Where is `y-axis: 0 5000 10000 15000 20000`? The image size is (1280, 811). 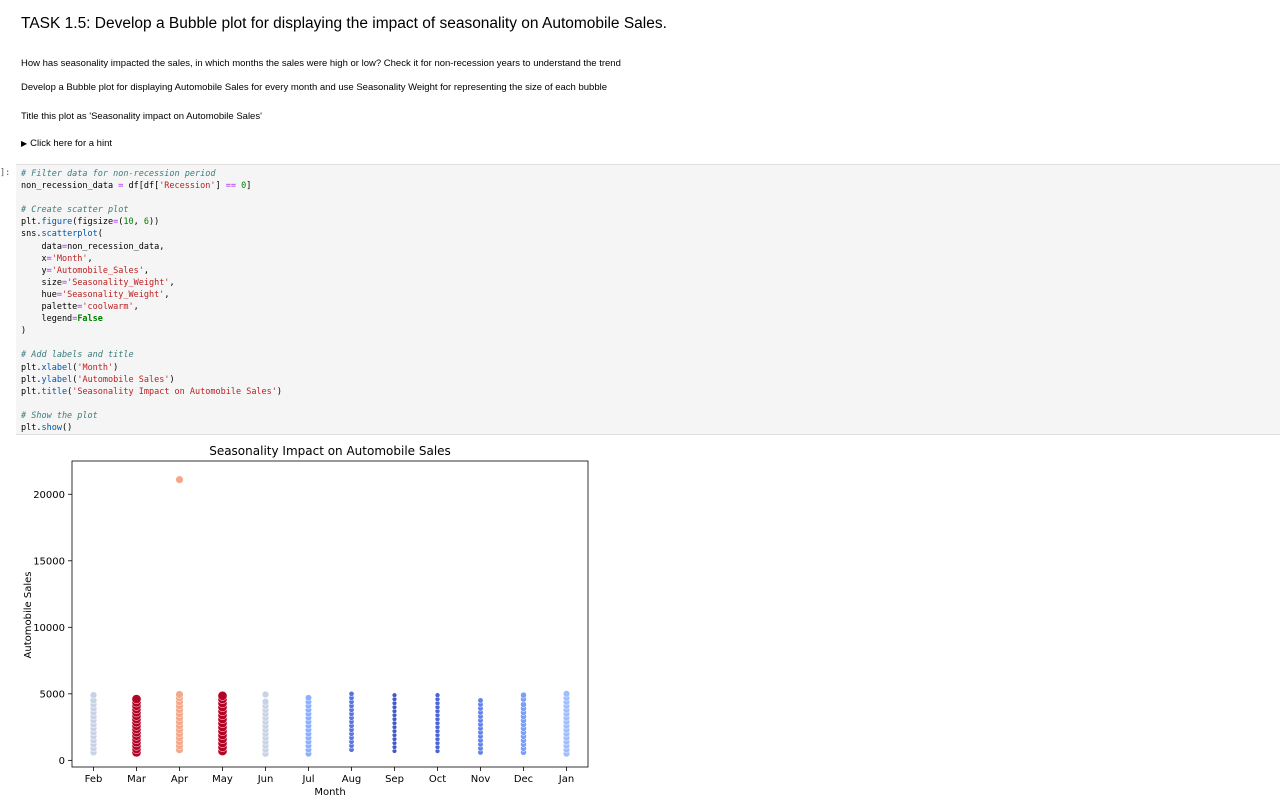 y-axis: 0 5000 10000 15000 20000 is located at coordinates (52, 628).